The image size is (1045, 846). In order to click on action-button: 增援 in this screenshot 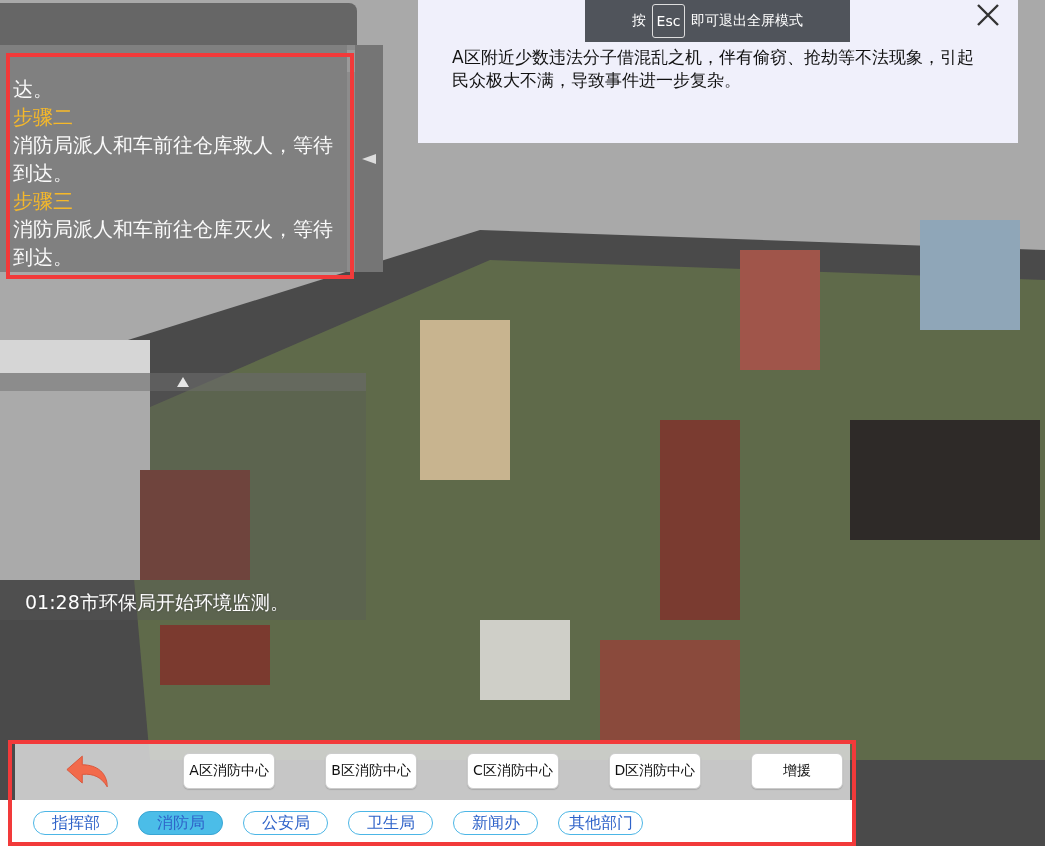, I will do `click(797, 771)`.